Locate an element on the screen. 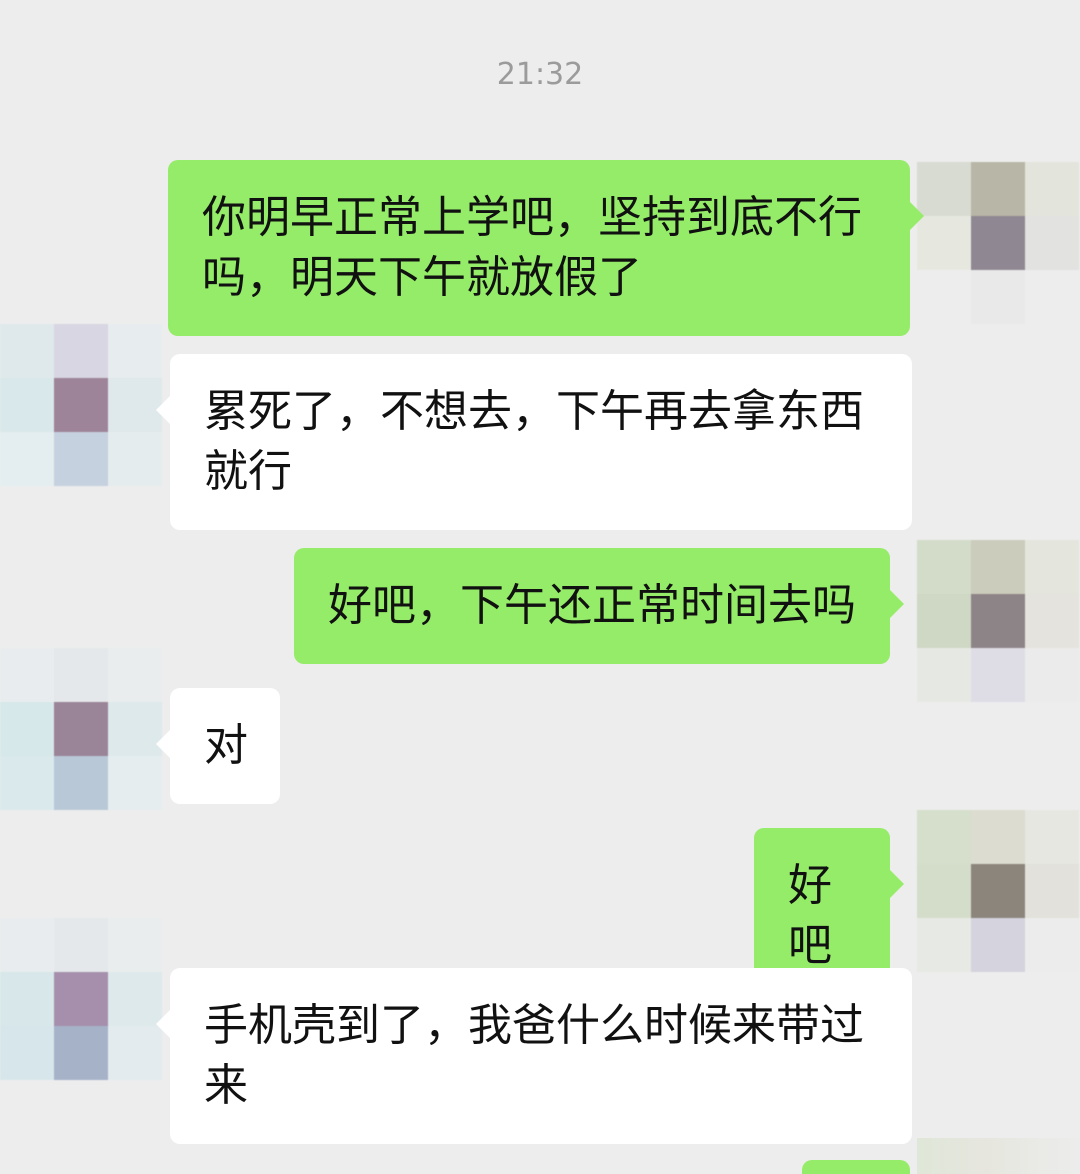 Image resolution: width=1080 pixels, height=1174 pixels. message-text: 好吧，下午还正常时间去吗 is located at coordinates (592, 605).